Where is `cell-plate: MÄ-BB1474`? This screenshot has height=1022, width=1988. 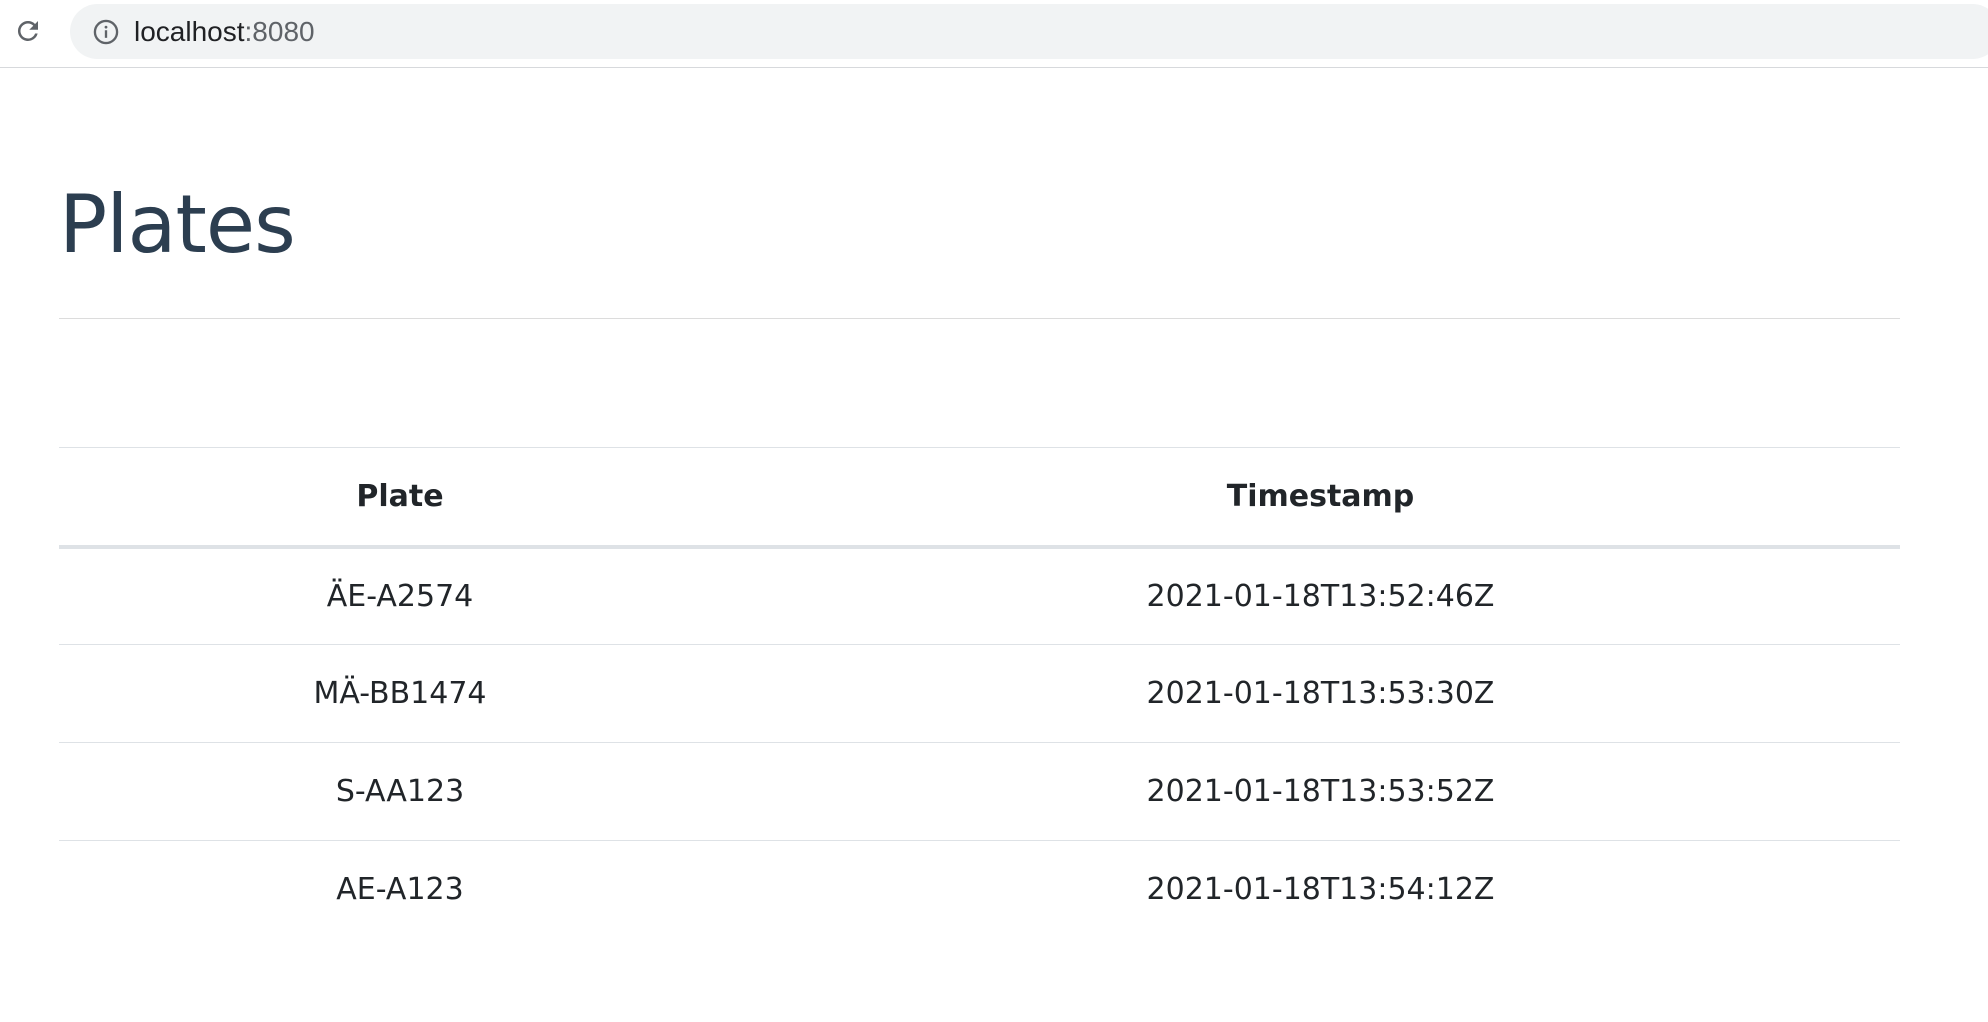 cell-plate: MÄ-BB1474 is located at coordinates (400, 693).